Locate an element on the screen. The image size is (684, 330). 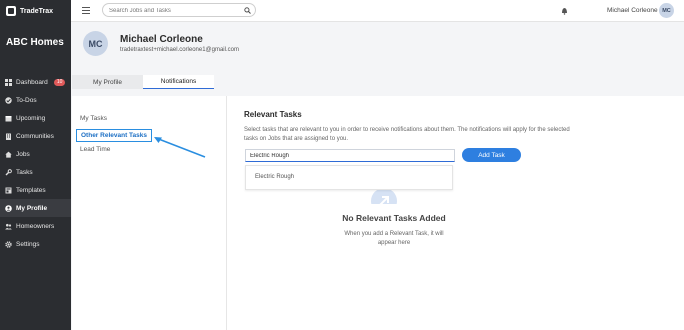
sidebar-item-label: Jobs is located at coordinates (23, 154).